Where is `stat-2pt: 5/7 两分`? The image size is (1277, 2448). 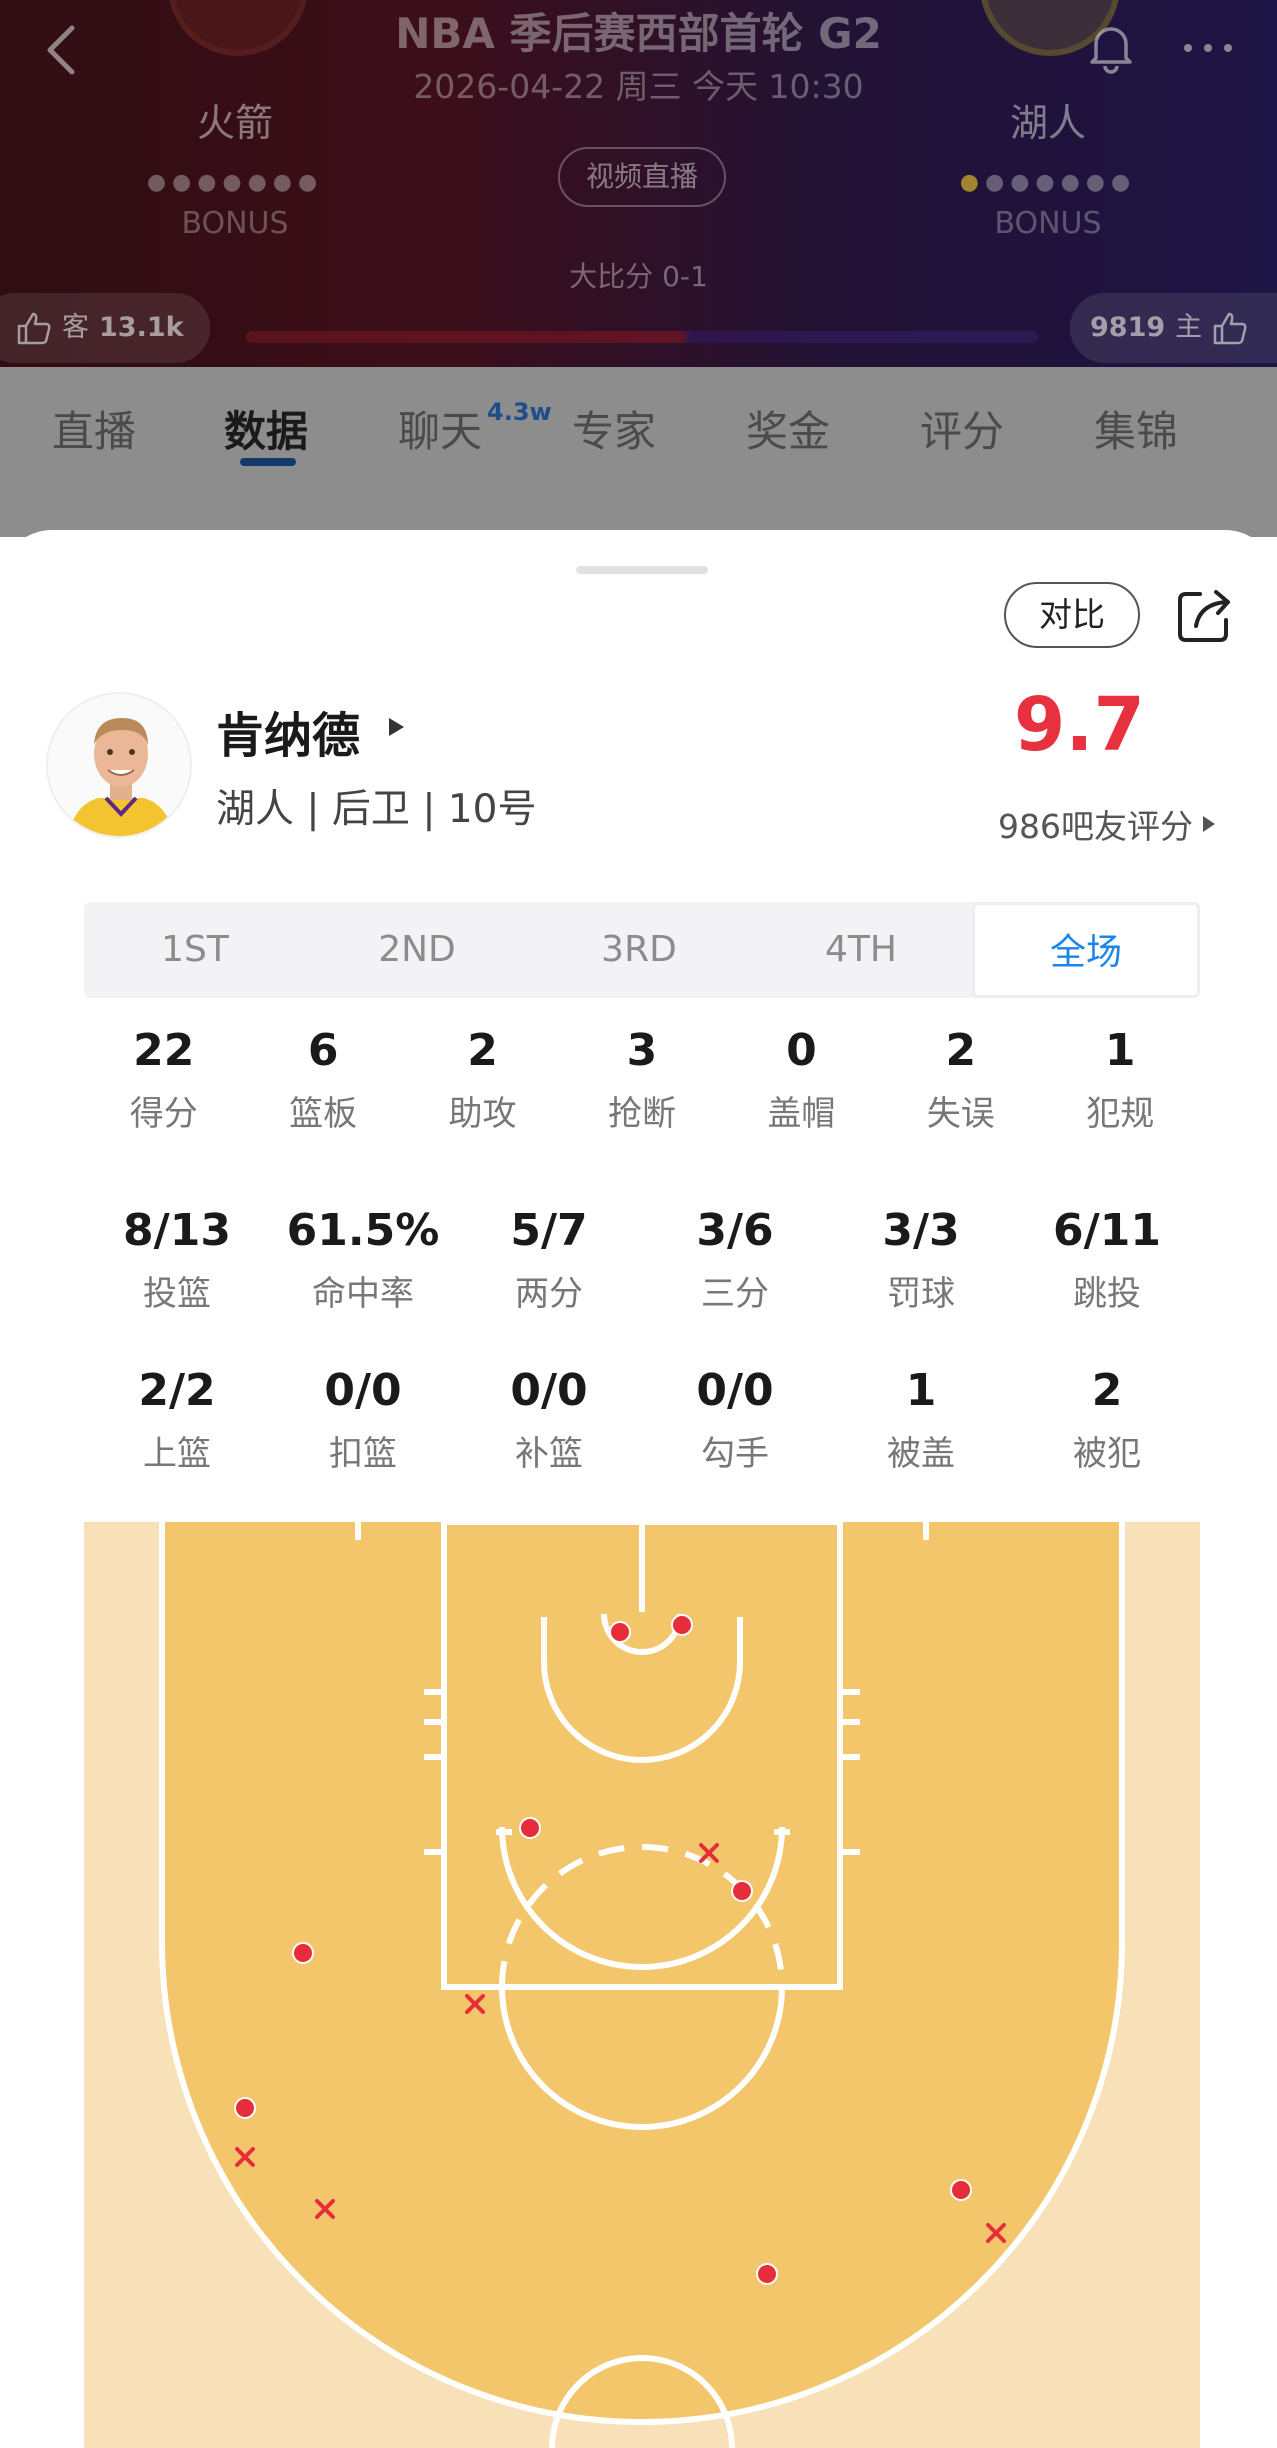 stat-2pt: 5/7 两分 is located at coordinates (549, 1258).